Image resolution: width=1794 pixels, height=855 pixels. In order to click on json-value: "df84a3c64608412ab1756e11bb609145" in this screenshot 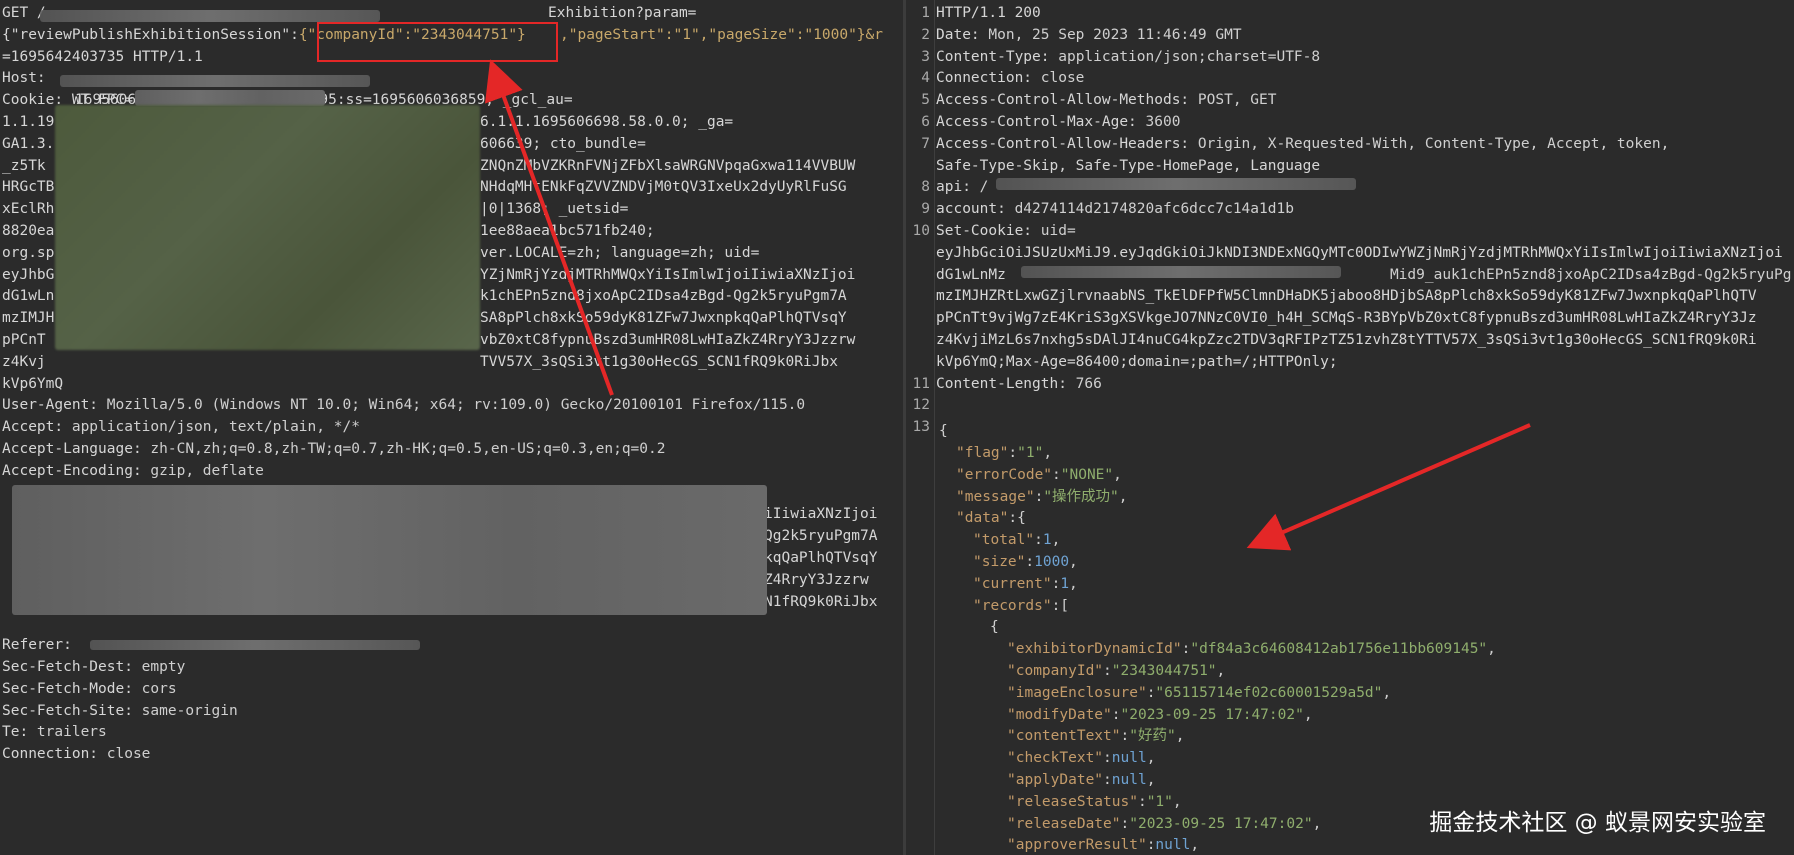, I will do `click(1339, 649)`.